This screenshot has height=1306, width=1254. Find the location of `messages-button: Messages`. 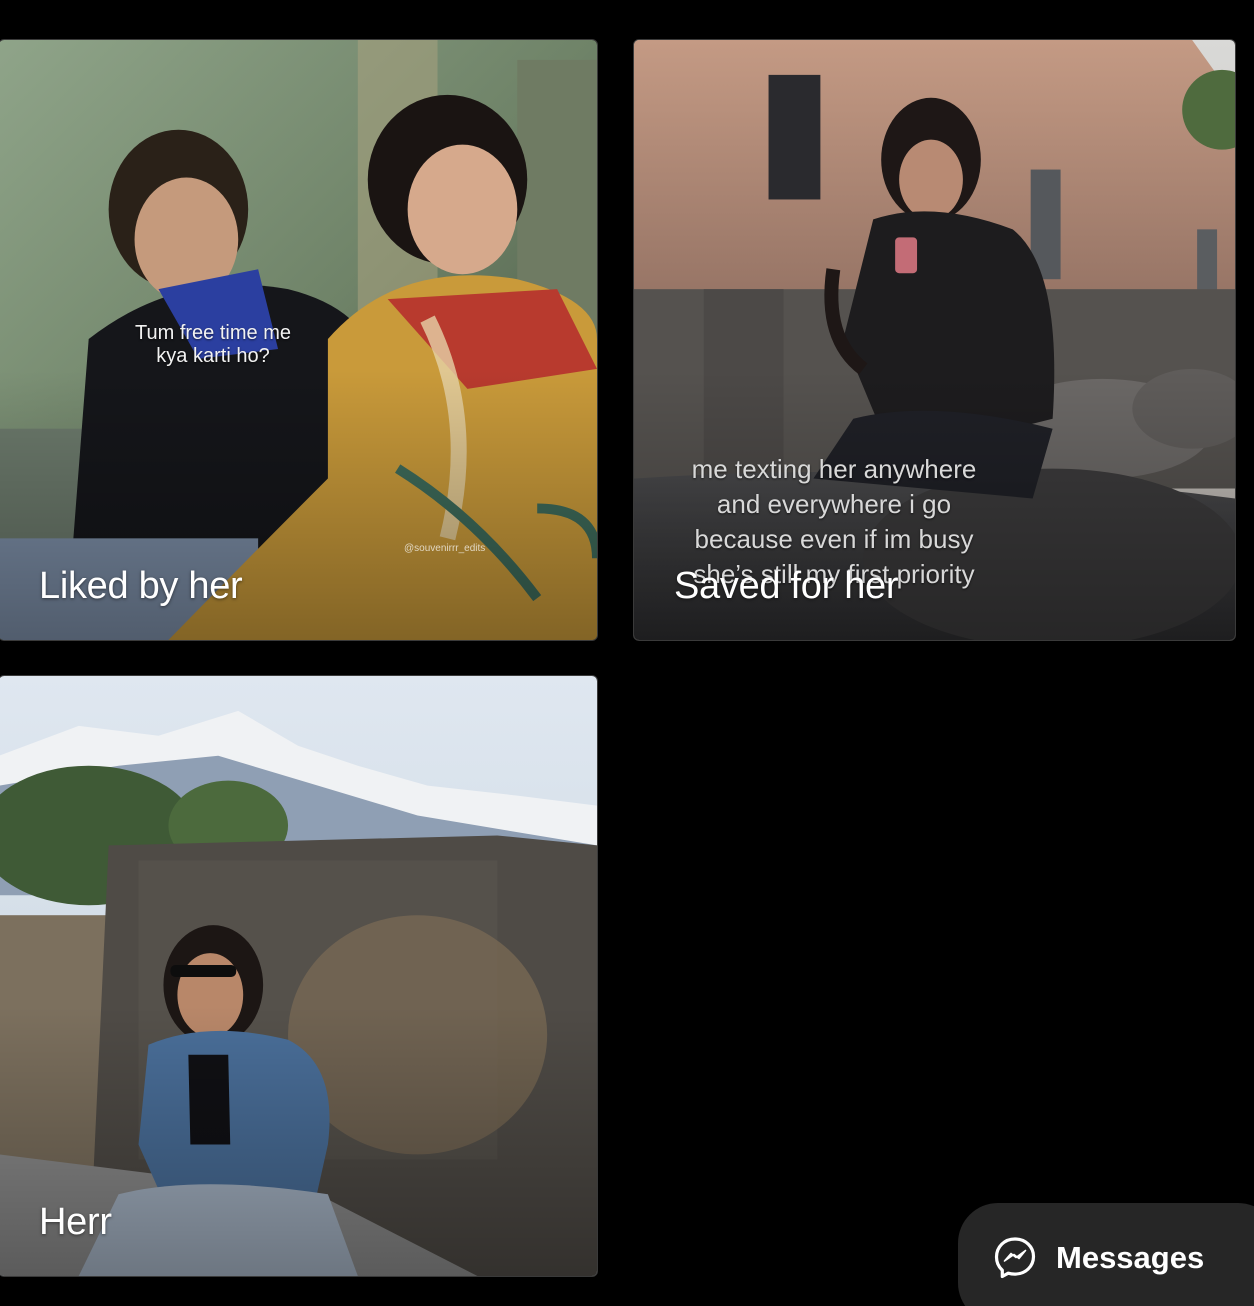

messages-button: Messages is located at coordinates (1106, 1254).